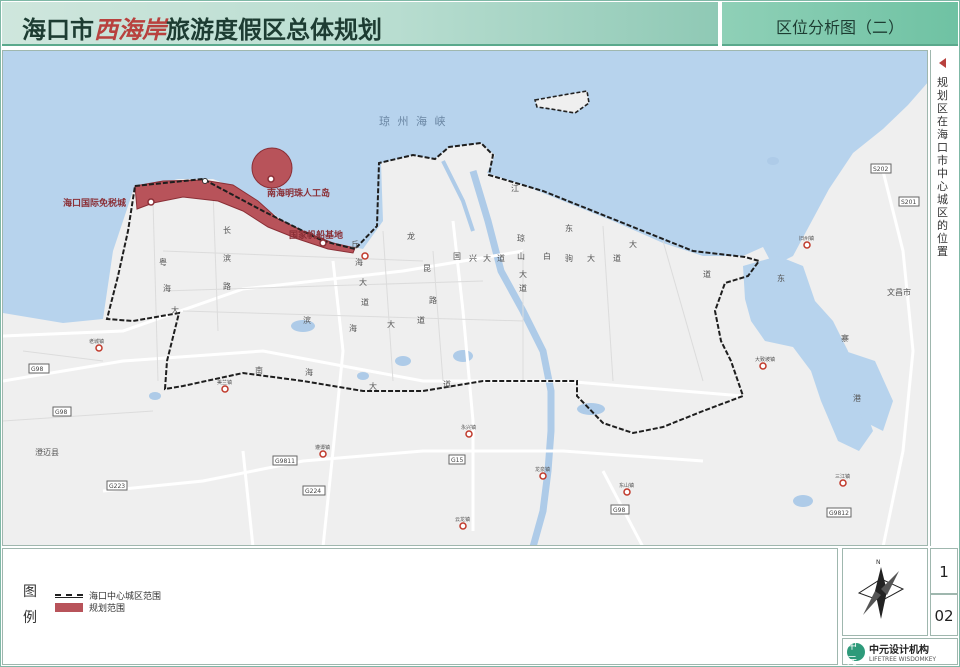 Image resolution: width=960 pixels, height=667 pixels. I want to click on title-emphasis: 西海岸, so click(130, 29).